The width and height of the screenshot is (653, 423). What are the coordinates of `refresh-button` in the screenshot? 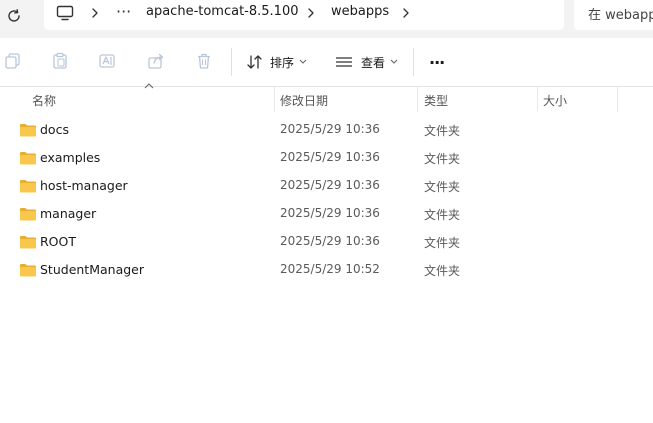 It's located at (14, 16).